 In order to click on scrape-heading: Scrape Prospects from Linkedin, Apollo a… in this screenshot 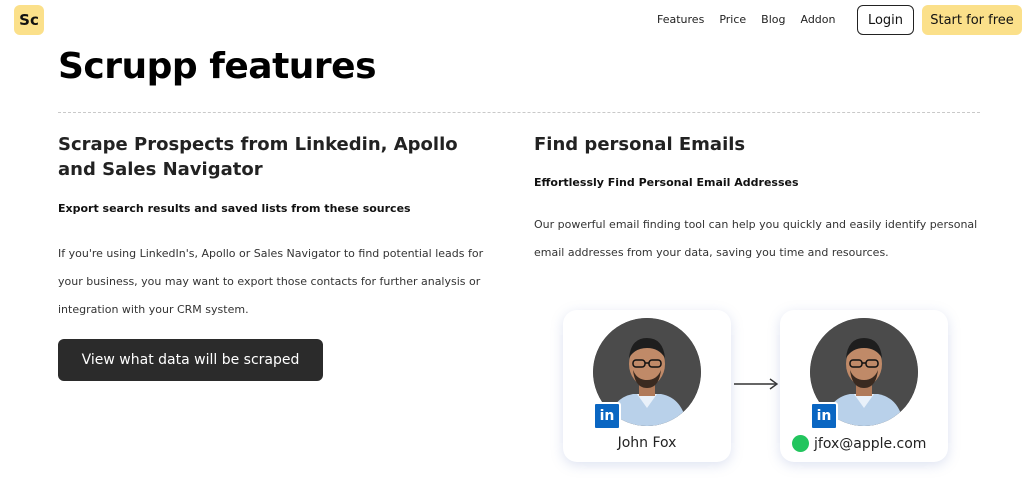, I will do `click(258, 157)`.